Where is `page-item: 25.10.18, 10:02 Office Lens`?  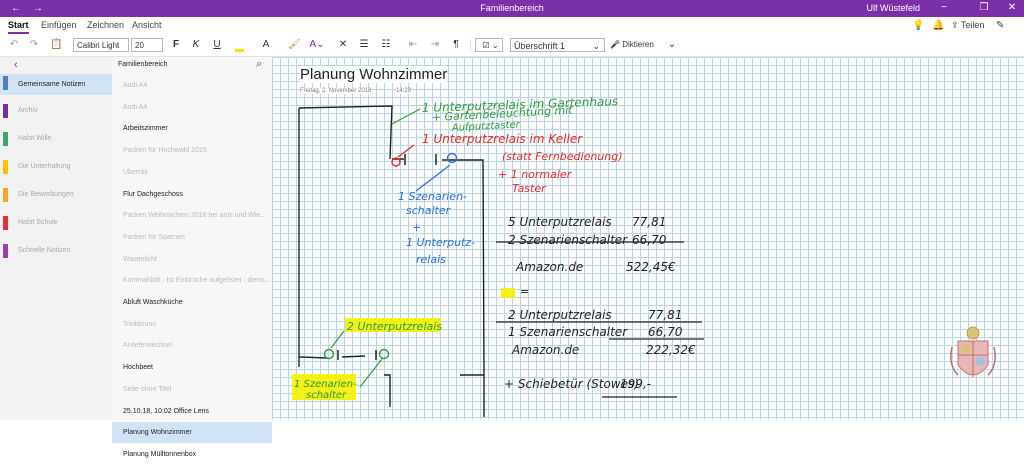
page-item: 25.10.18, 10:02 Office Lens is located at coordinates (192, 411).